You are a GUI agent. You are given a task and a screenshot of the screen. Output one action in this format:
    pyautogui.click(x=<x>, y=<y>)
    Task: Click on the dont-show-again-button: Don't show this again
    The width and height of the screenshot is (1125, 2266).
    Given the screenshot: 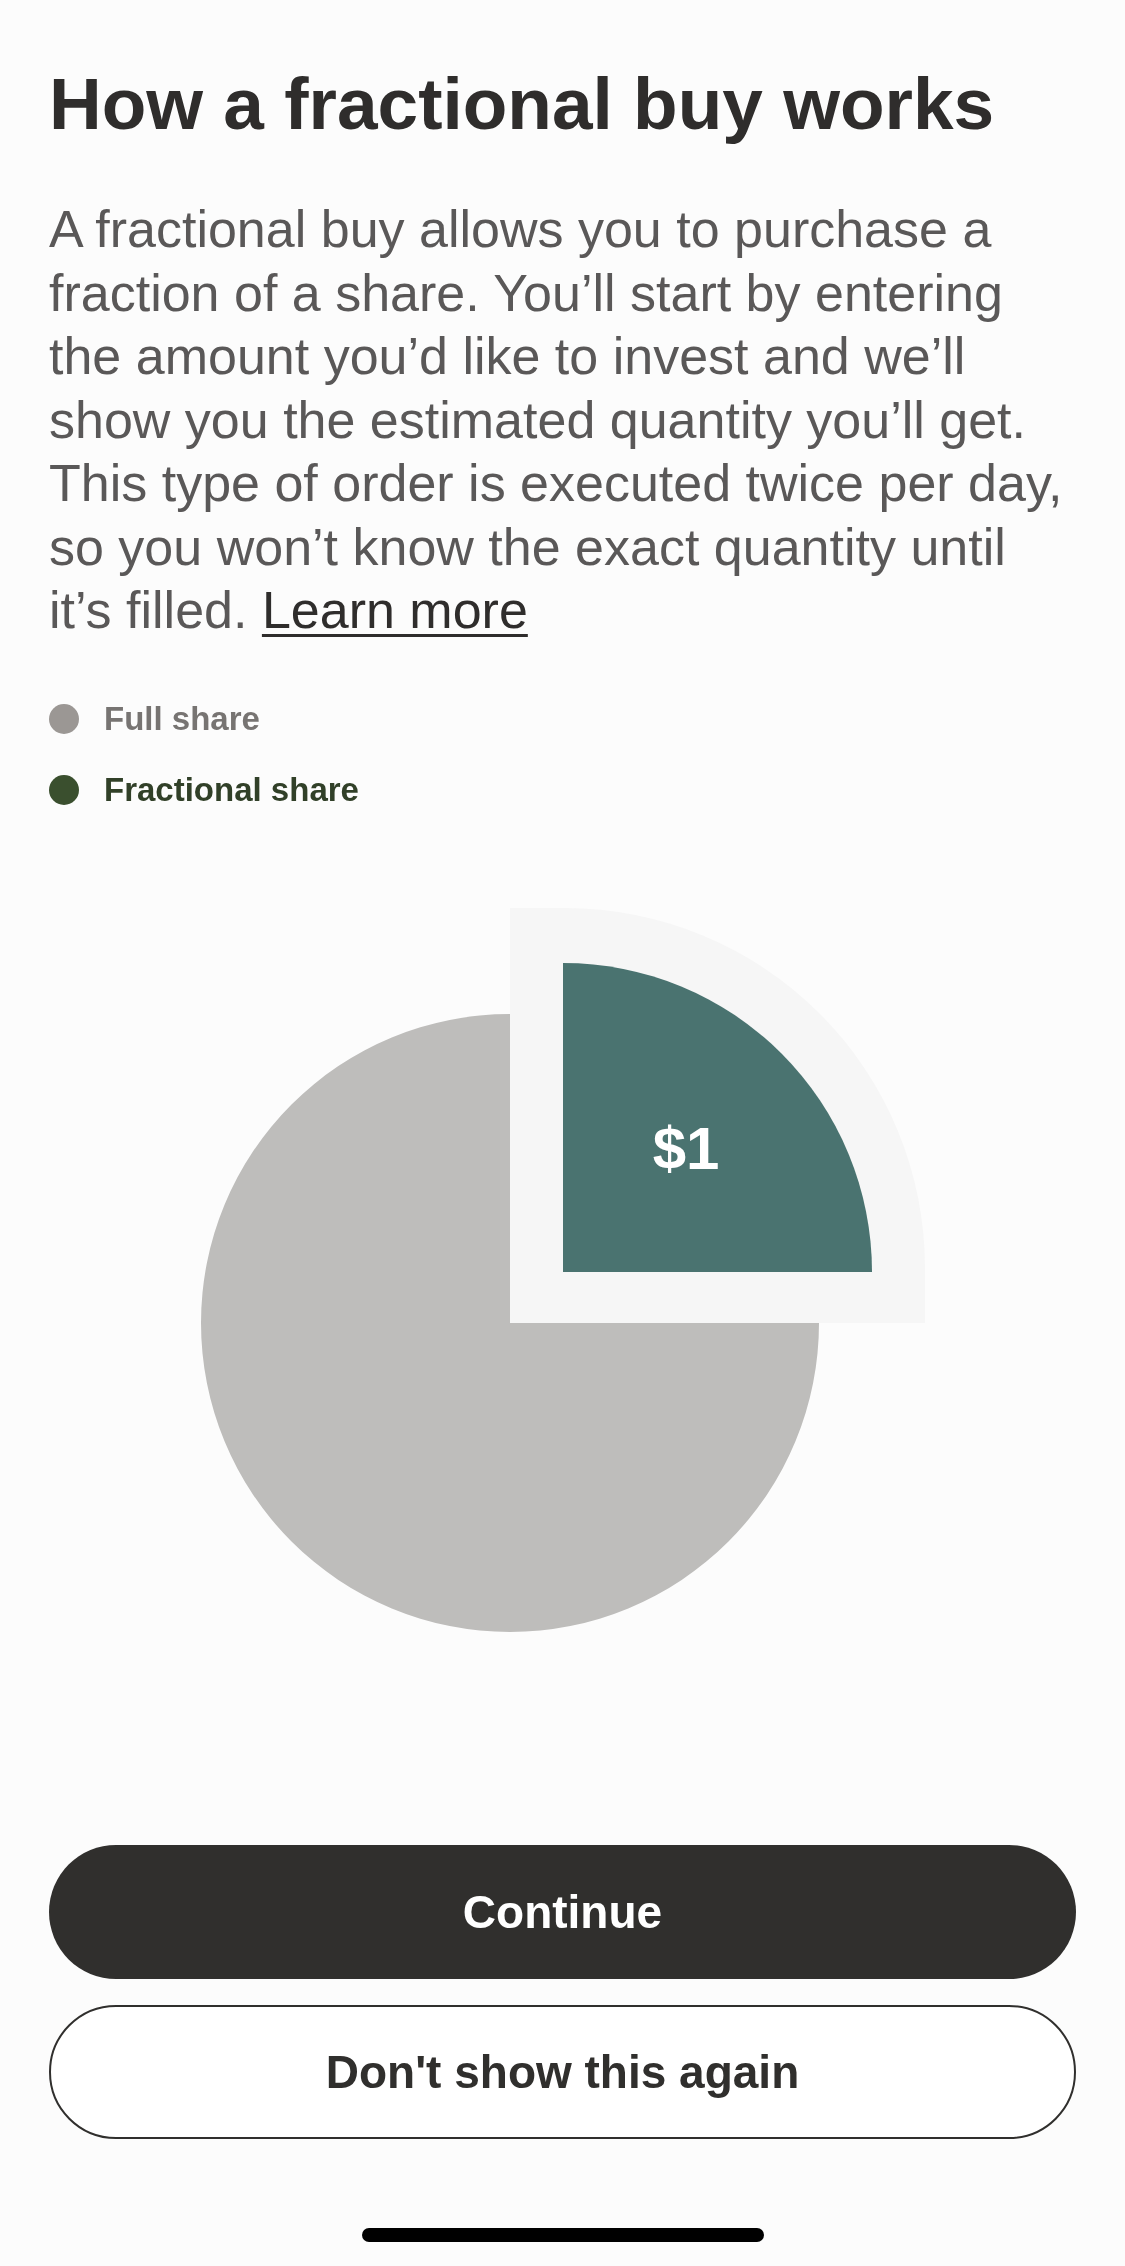 What is the action you would take?
    pyautogui.click(x=562, y=2072)
    